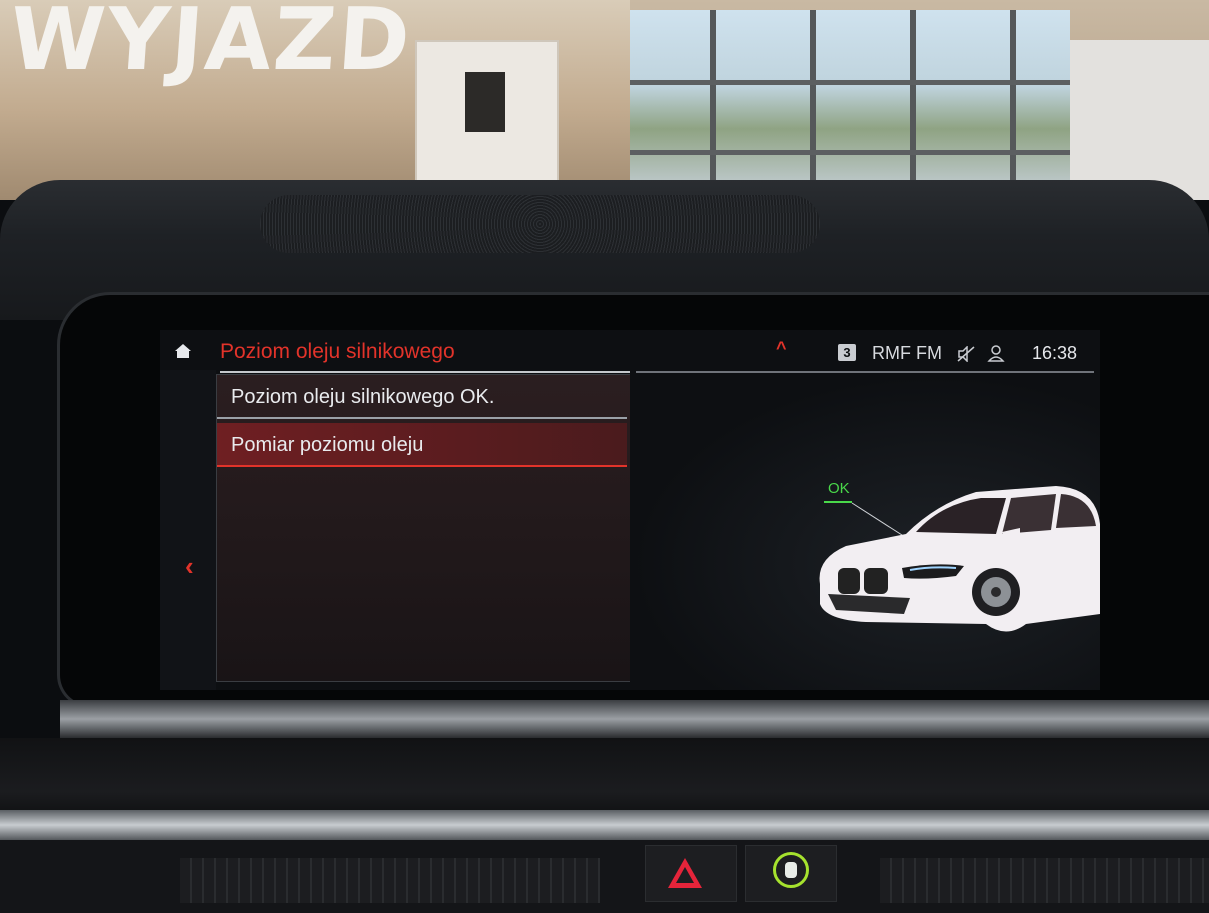  Describe the element at coordinates (337, 351) in the screenshot. I see `page-title: Poziom oleju silnikowego` at that location.